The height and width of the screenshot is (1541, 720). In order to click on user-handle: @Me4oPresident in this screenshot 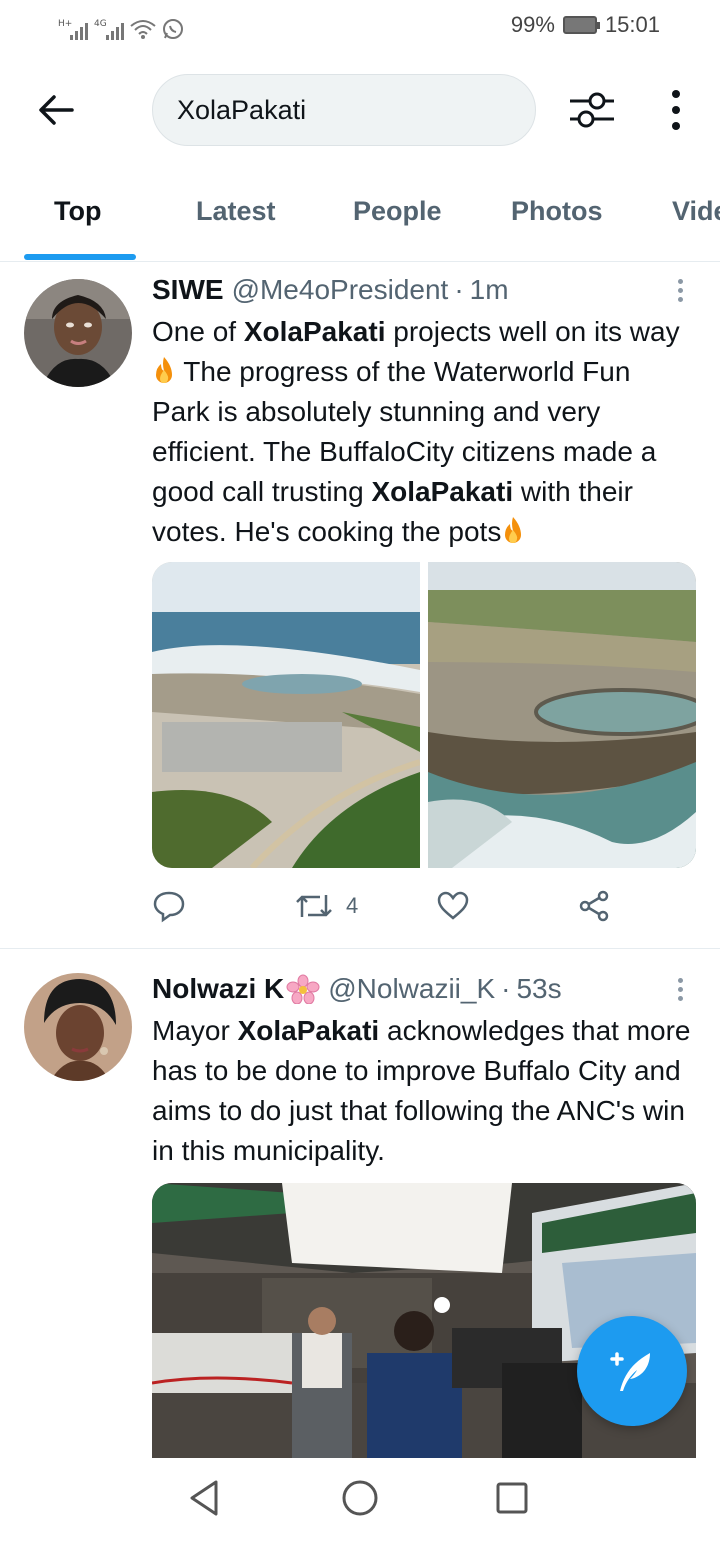, I will do `click(340, 290)`.